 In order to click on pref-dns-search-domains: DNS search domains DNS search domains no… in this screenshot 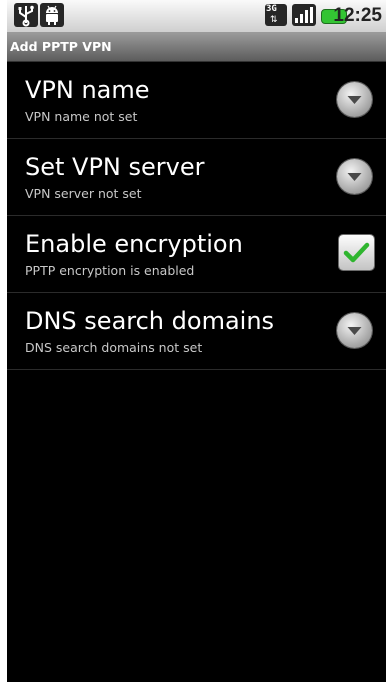, I will do `click(196, 331)`.